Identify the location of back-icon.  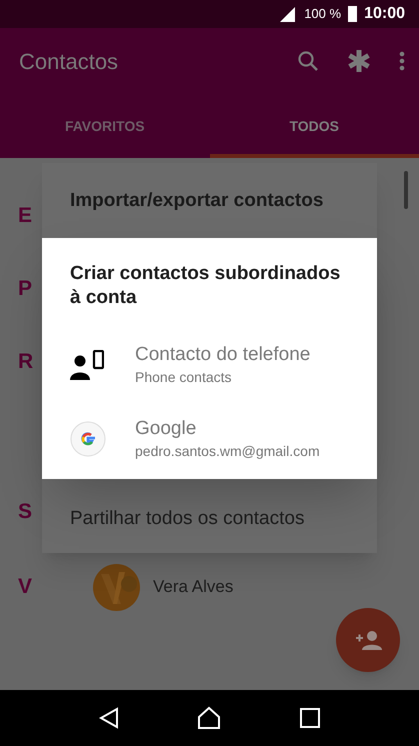
(109, 718).